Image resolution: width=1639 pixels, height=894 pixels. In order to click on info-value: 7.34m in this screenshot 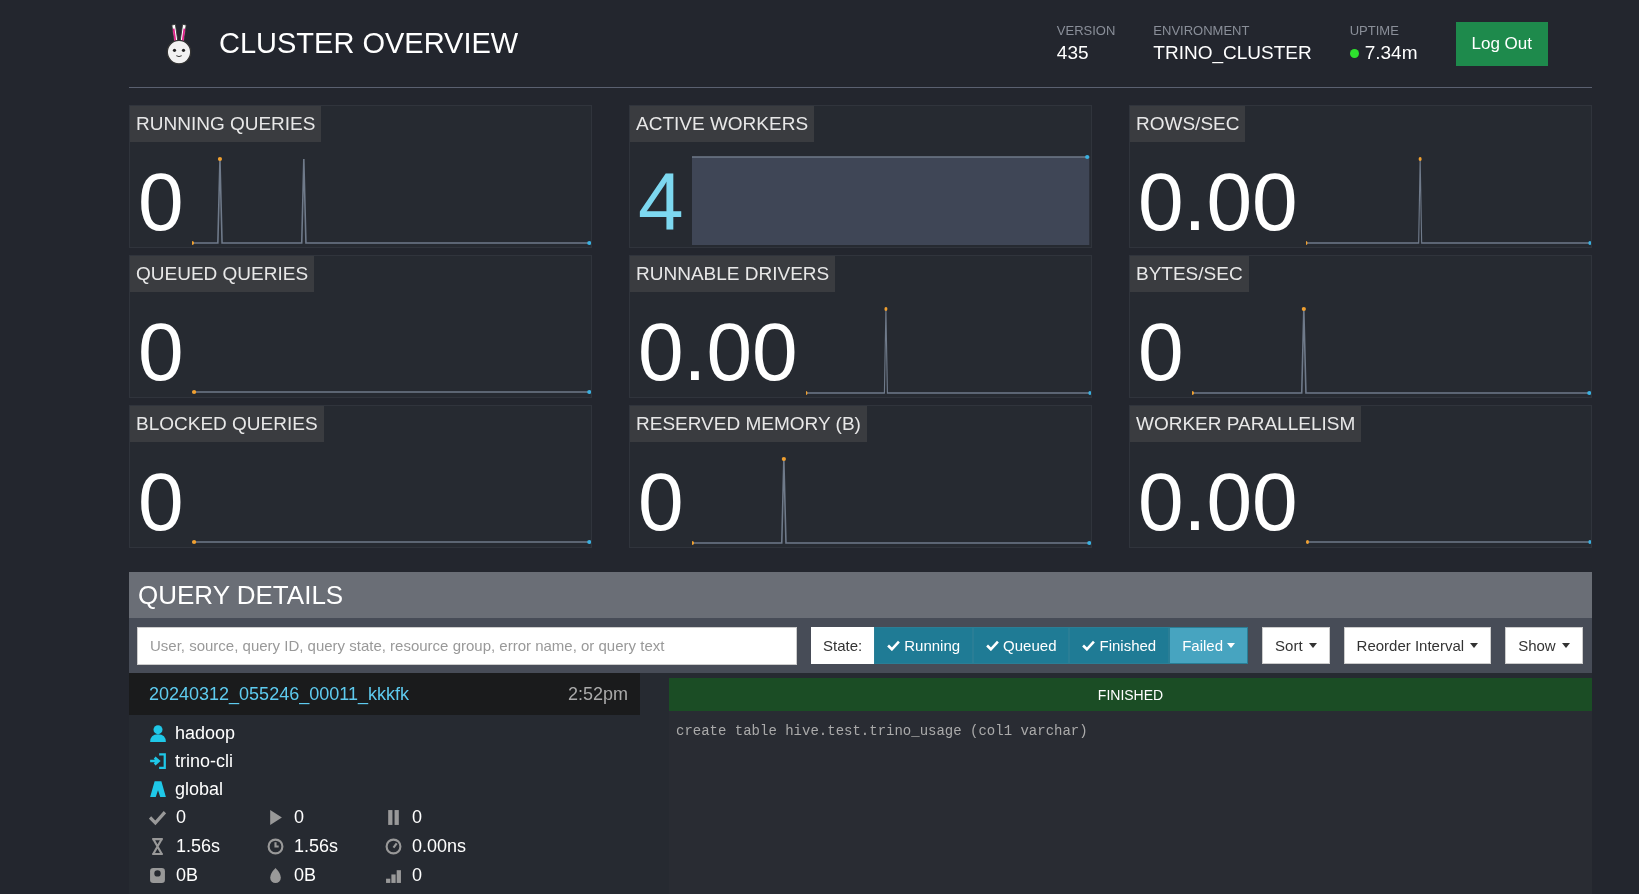, I will do `click(1391, 53)`.